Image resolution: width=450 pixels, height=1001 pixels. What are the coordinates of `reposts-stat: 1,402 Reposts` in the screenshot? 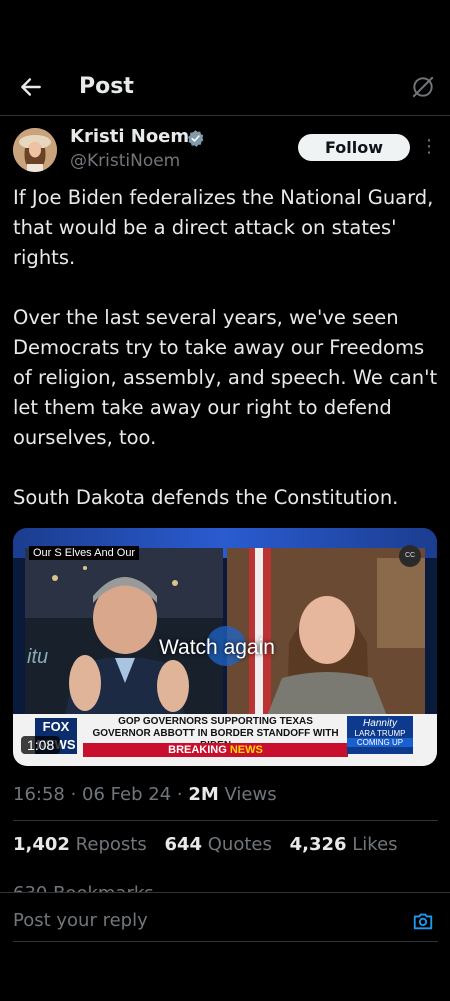 It's located at (80, 844).